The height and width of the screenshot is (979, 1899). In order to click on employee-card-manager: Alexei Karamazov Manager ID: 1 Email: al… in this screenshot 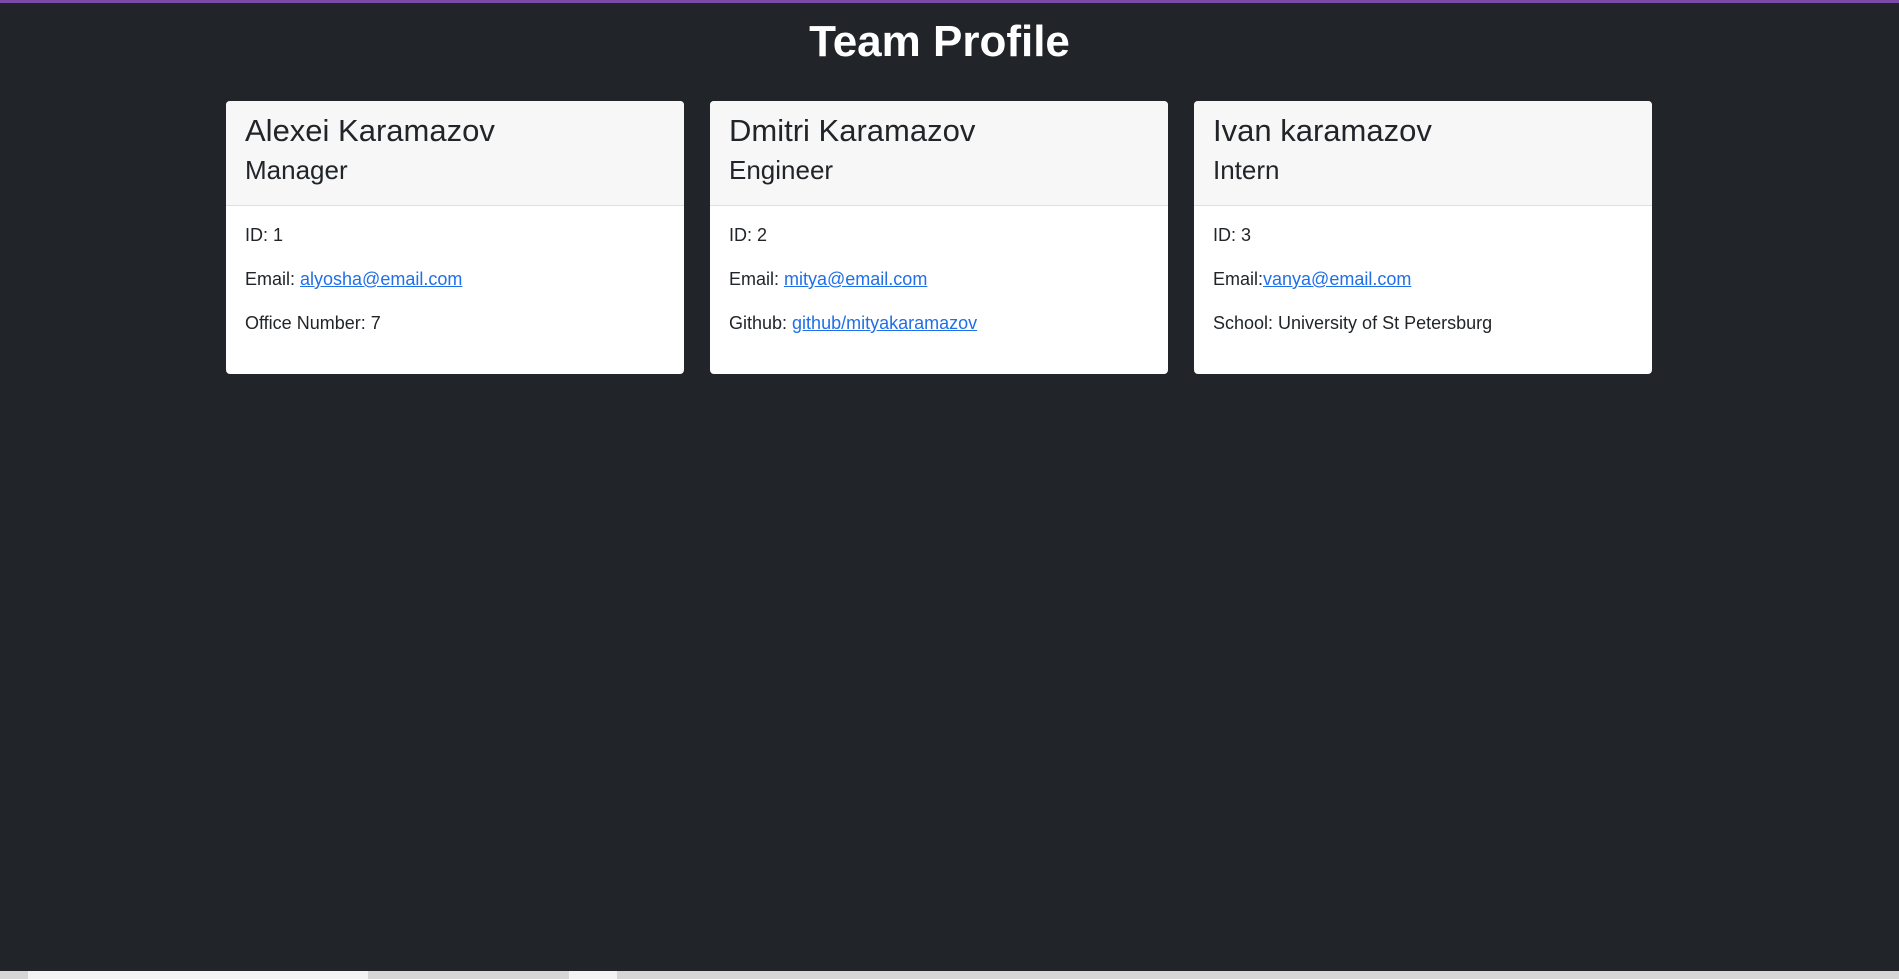, I will do `click(455, 237)`.